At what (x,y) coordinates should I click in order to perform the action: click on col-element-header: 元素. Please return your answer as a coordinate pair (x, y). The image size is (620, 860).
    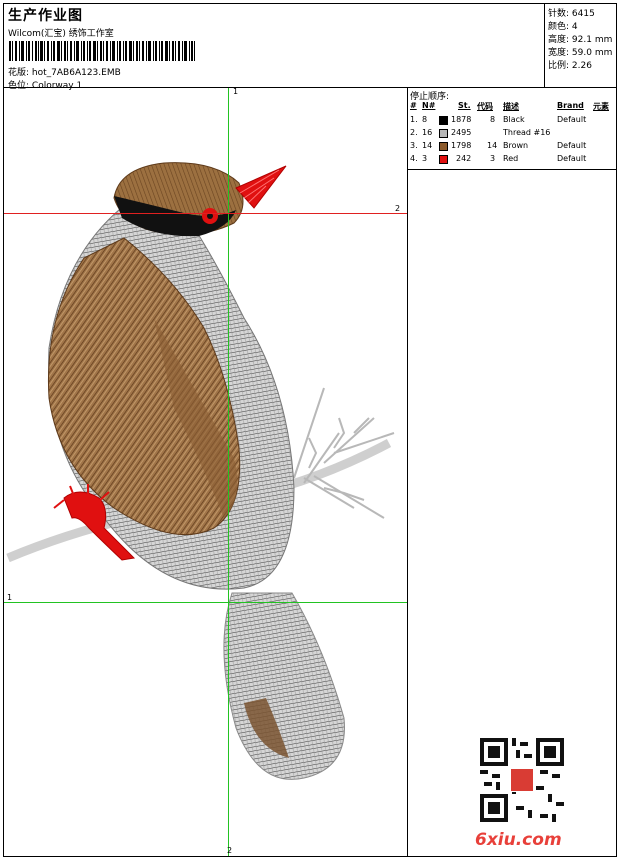
    Looking at the image, I should click on (601, 106).